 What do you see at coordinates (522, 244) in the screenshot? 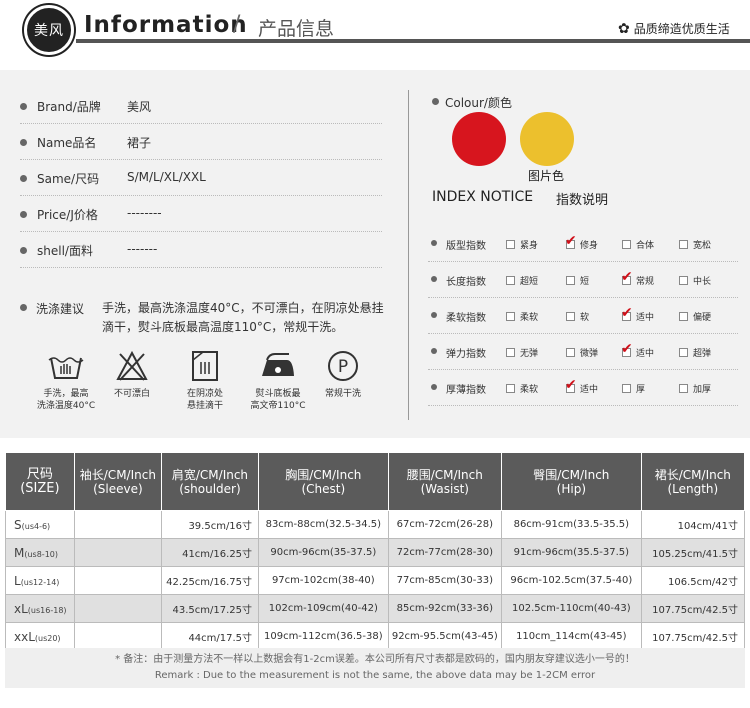
I see `index-option: 紧身` at bounding box center [522, 244].